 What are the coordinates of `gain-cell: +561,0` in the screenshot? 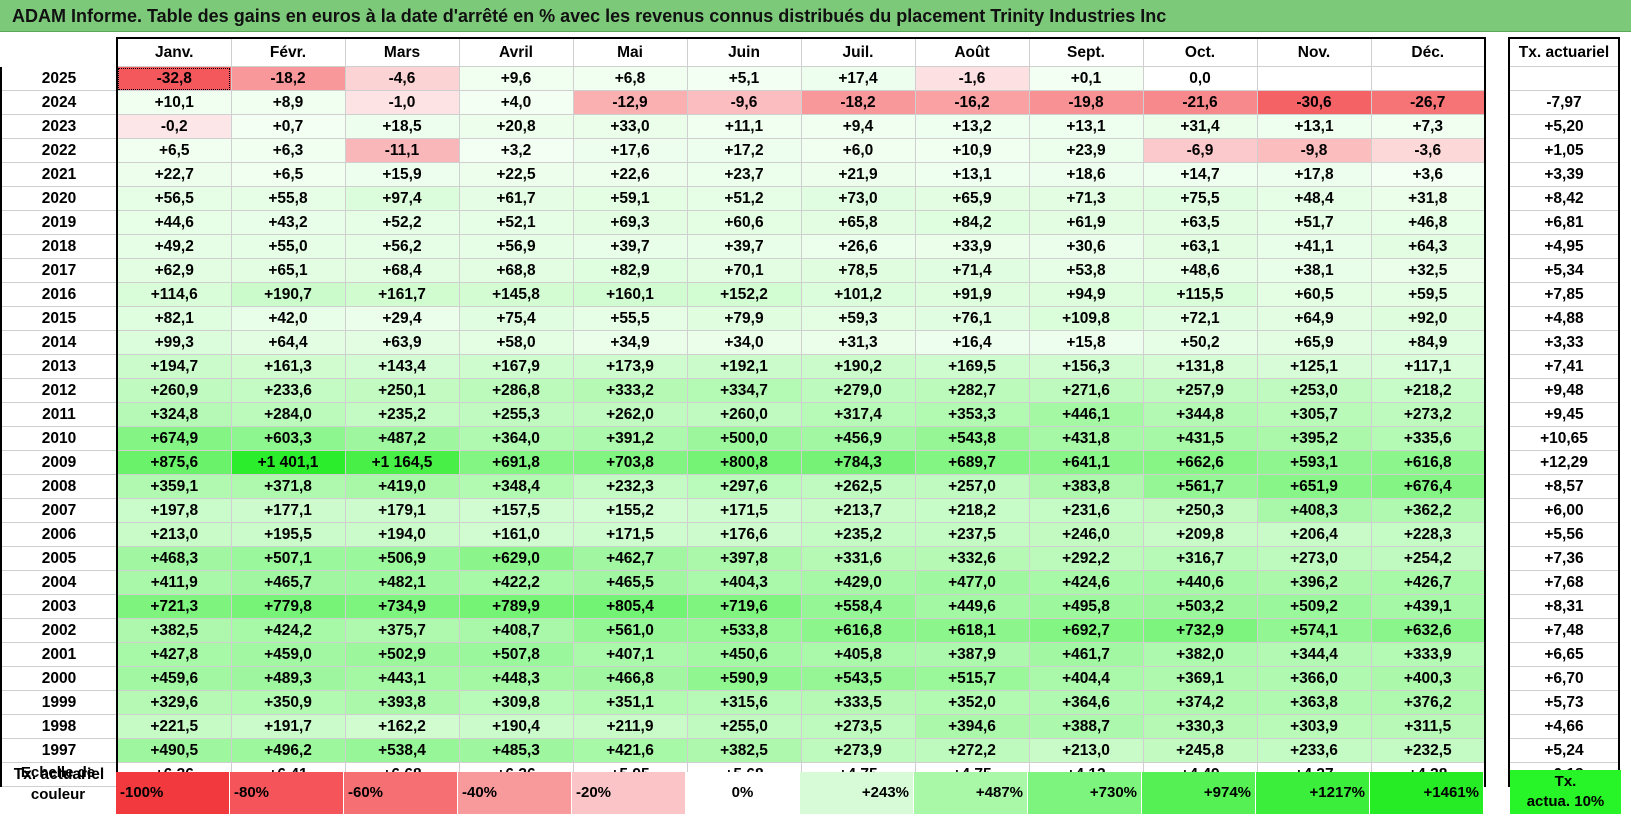 It's located at (630, 630).